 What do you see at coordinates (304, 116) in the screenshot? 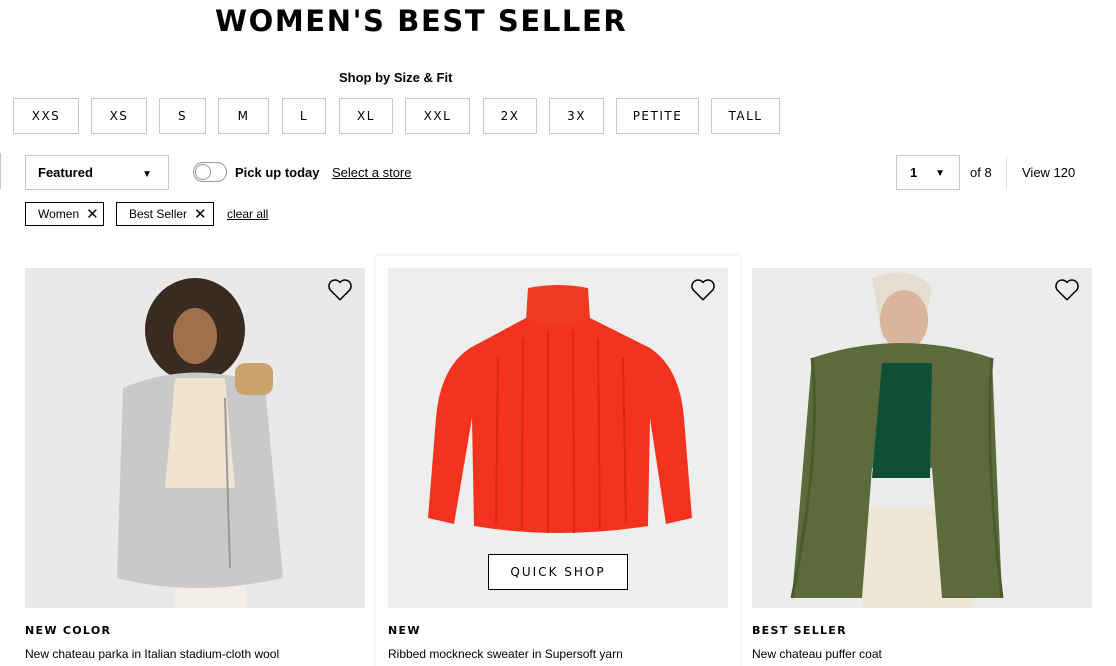
I see `size-button-l: L` at bounding box center [304, 116].